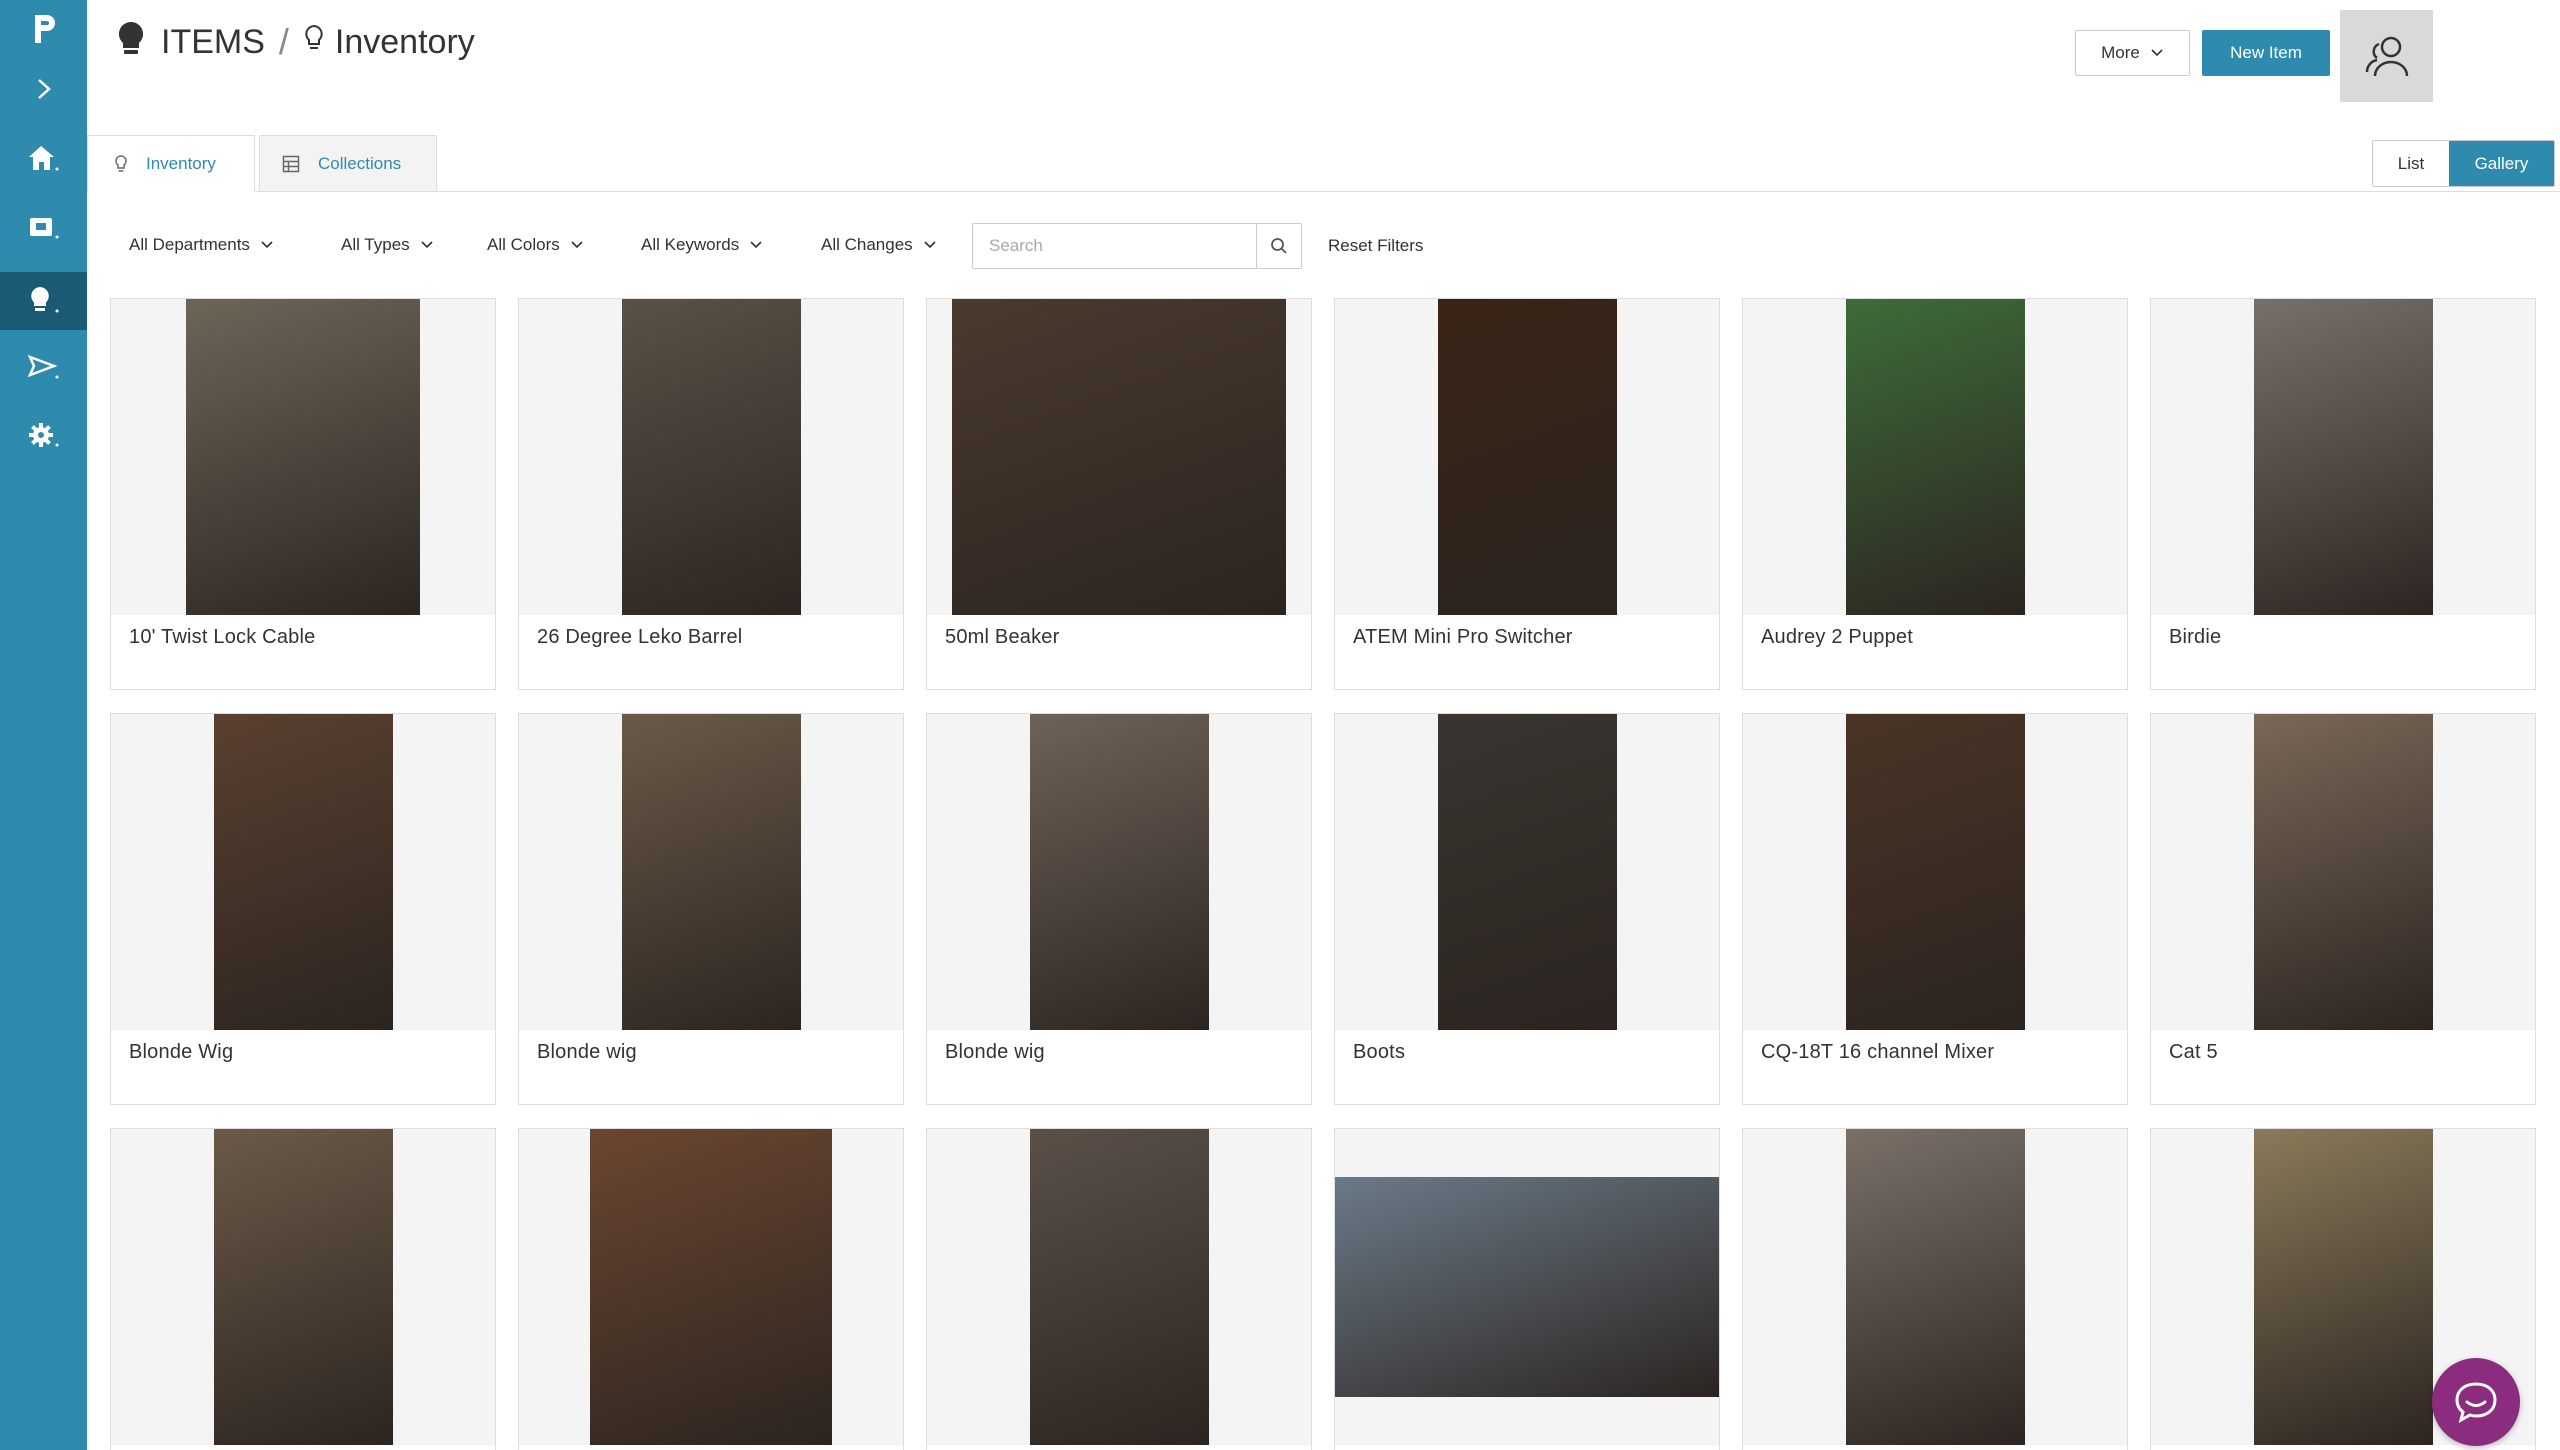  What do you see at coordinates (296, 42) in the screenshot?
I see `breadcrumb: ITEMS / Inventory` at bounding box center [296, 42].